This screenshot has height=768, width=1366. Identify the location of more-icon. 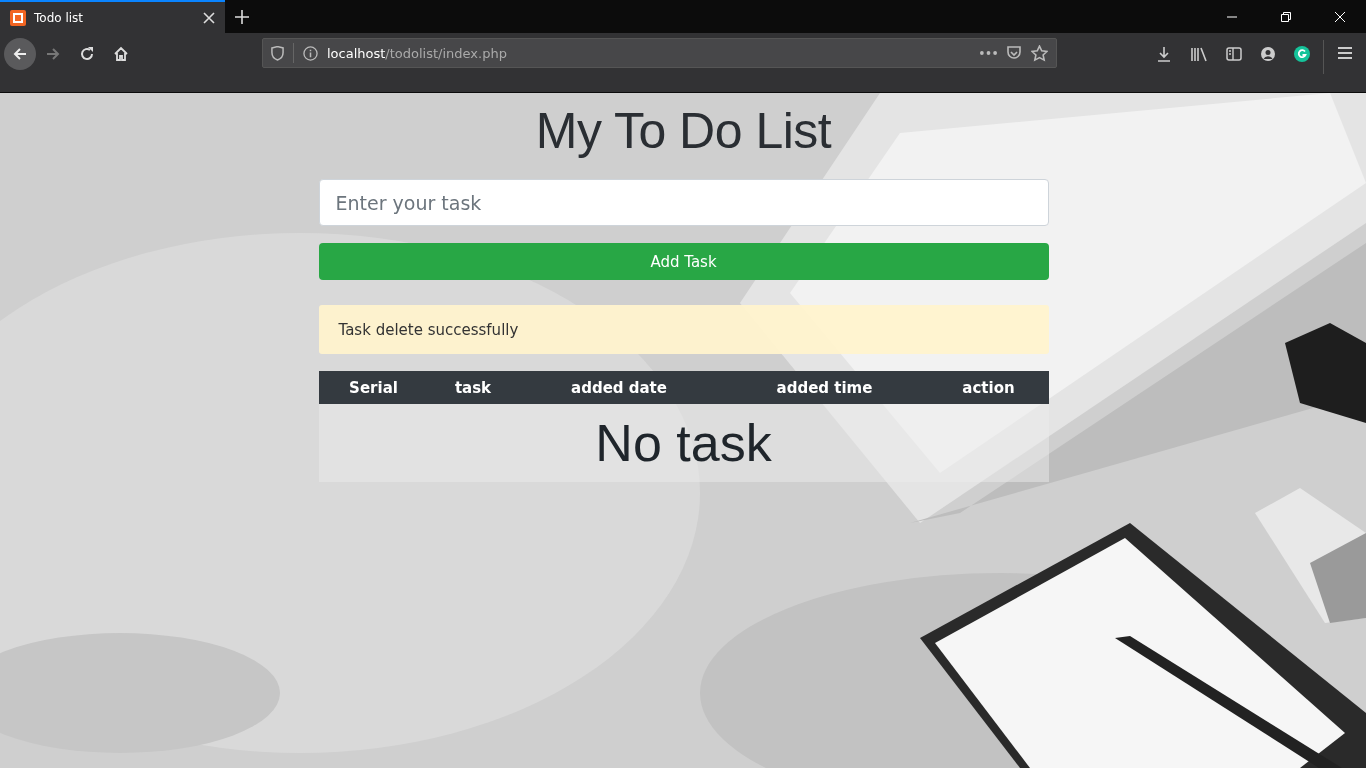
(988, 53).